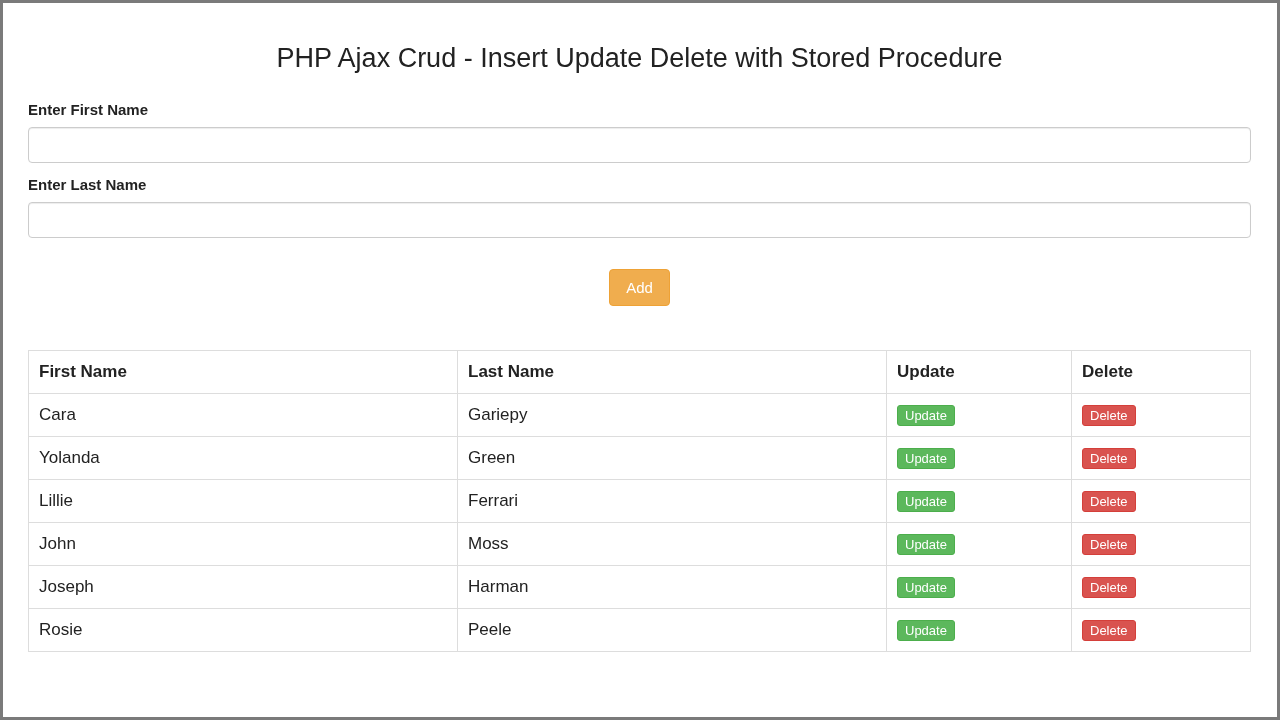  I want to click on table-cell: Ferrari, so click(672, 501).